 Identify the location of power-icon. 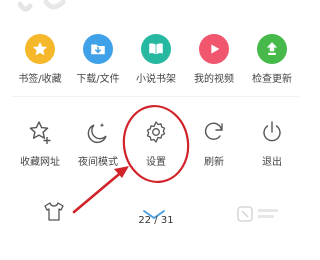
(272, 132).